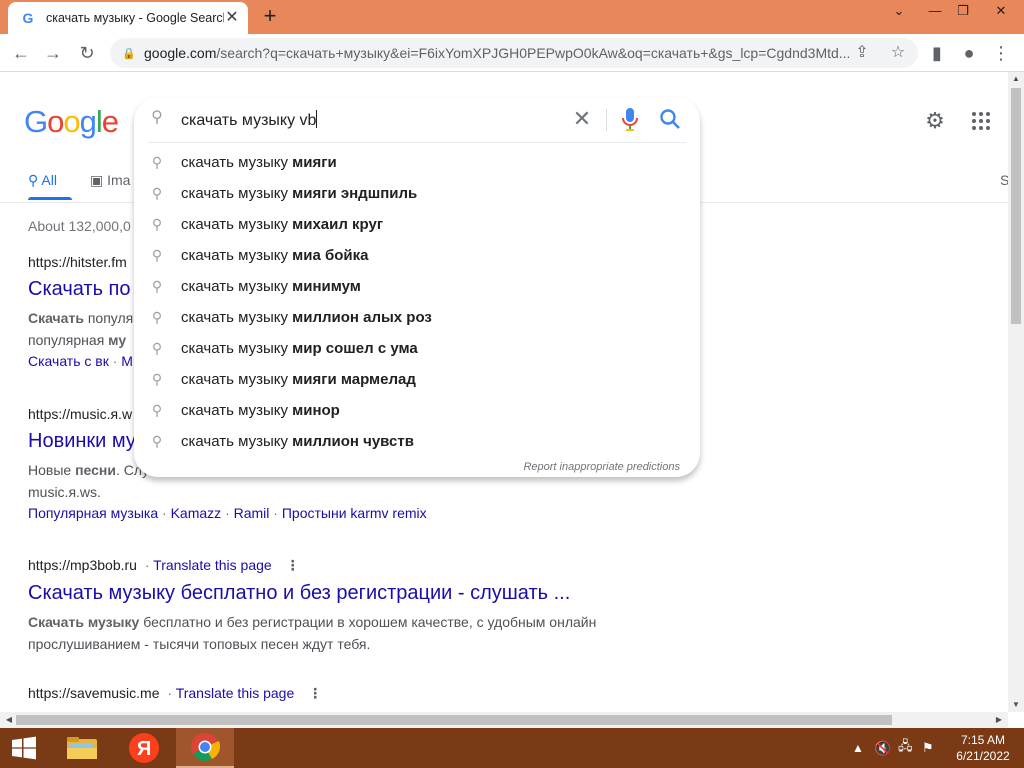  What do you see at coordinates (983, 756) in the screenshot?
I see `clock-date: 6/21/2022` at bounding box center [983, 756].